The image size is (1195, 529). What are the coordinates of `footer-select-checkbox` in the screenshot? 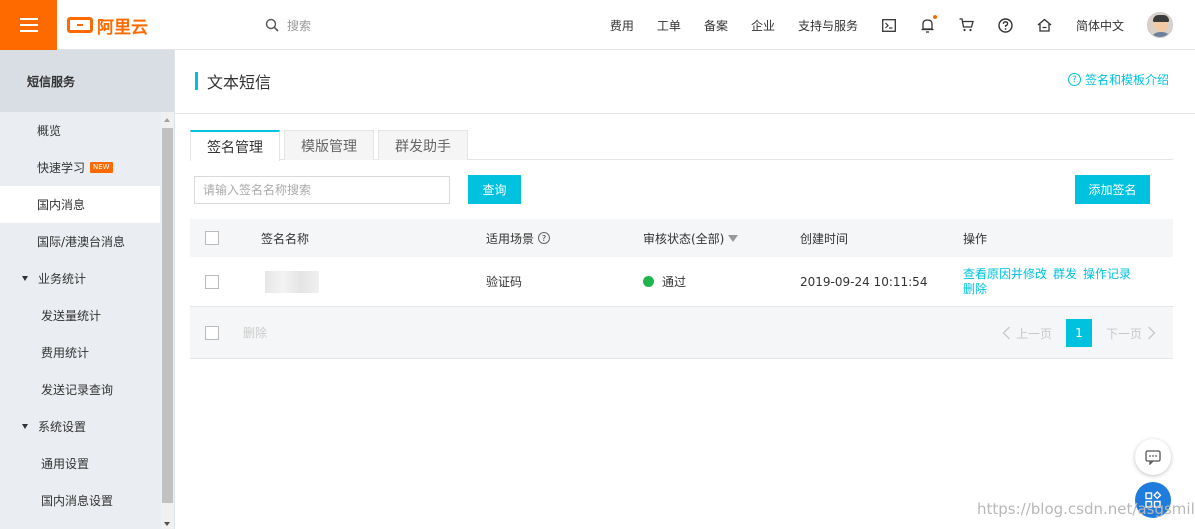 It's located at (212, 332).